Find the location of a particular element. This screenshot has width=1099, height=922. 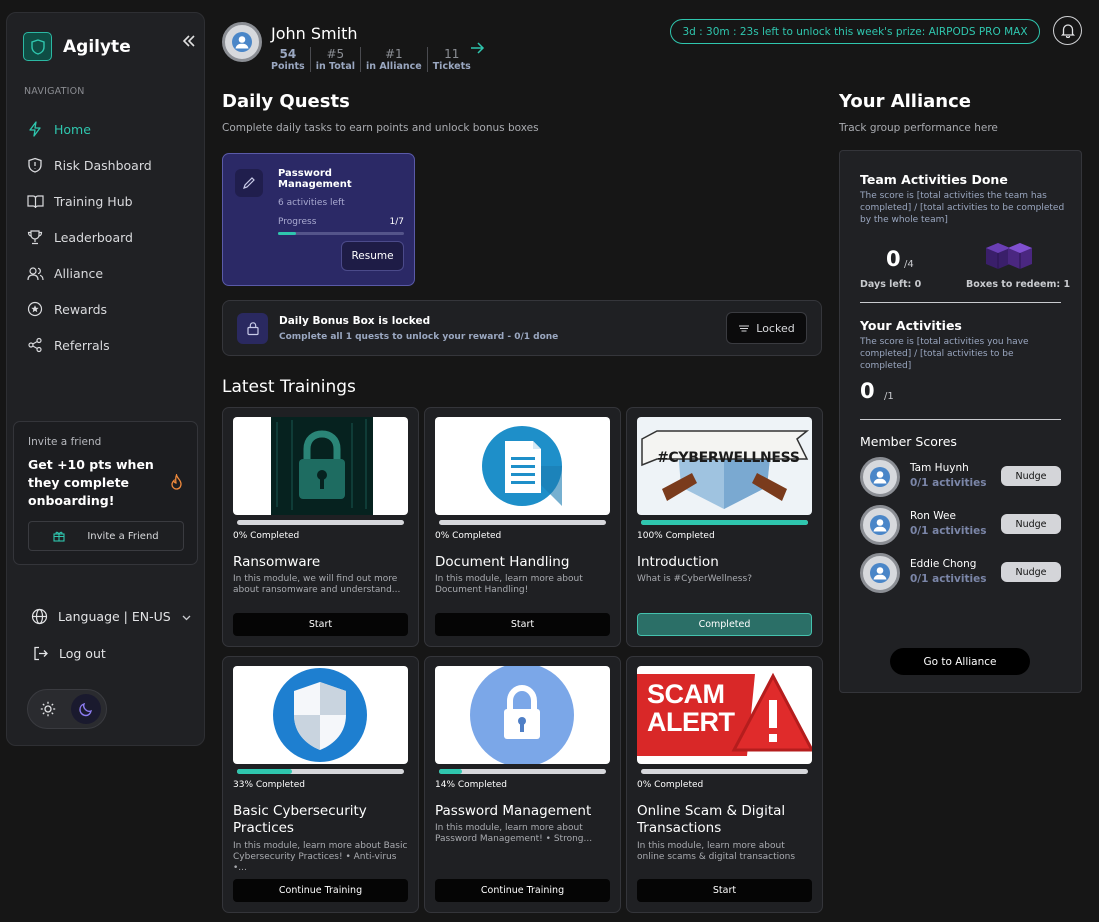

ransomware-lock-image is located at coordinates (320, 466).